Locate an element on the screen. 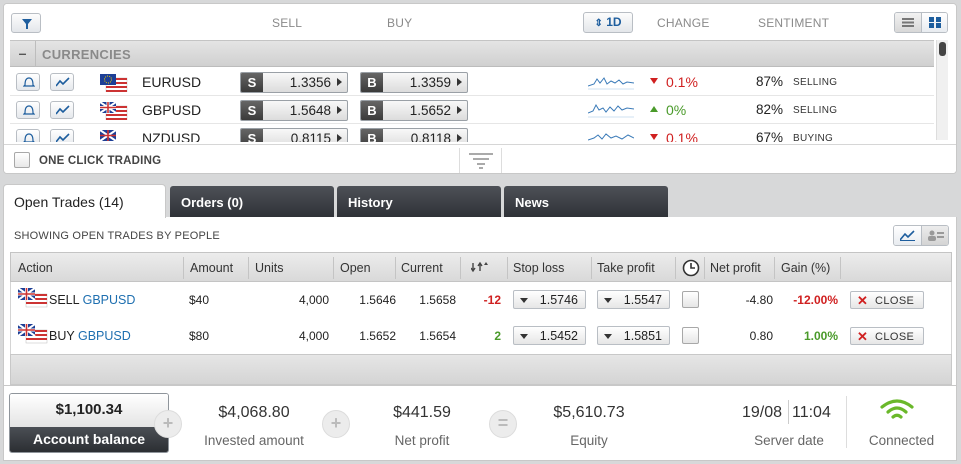  grid-view-button is located at coordinates (934, 22).